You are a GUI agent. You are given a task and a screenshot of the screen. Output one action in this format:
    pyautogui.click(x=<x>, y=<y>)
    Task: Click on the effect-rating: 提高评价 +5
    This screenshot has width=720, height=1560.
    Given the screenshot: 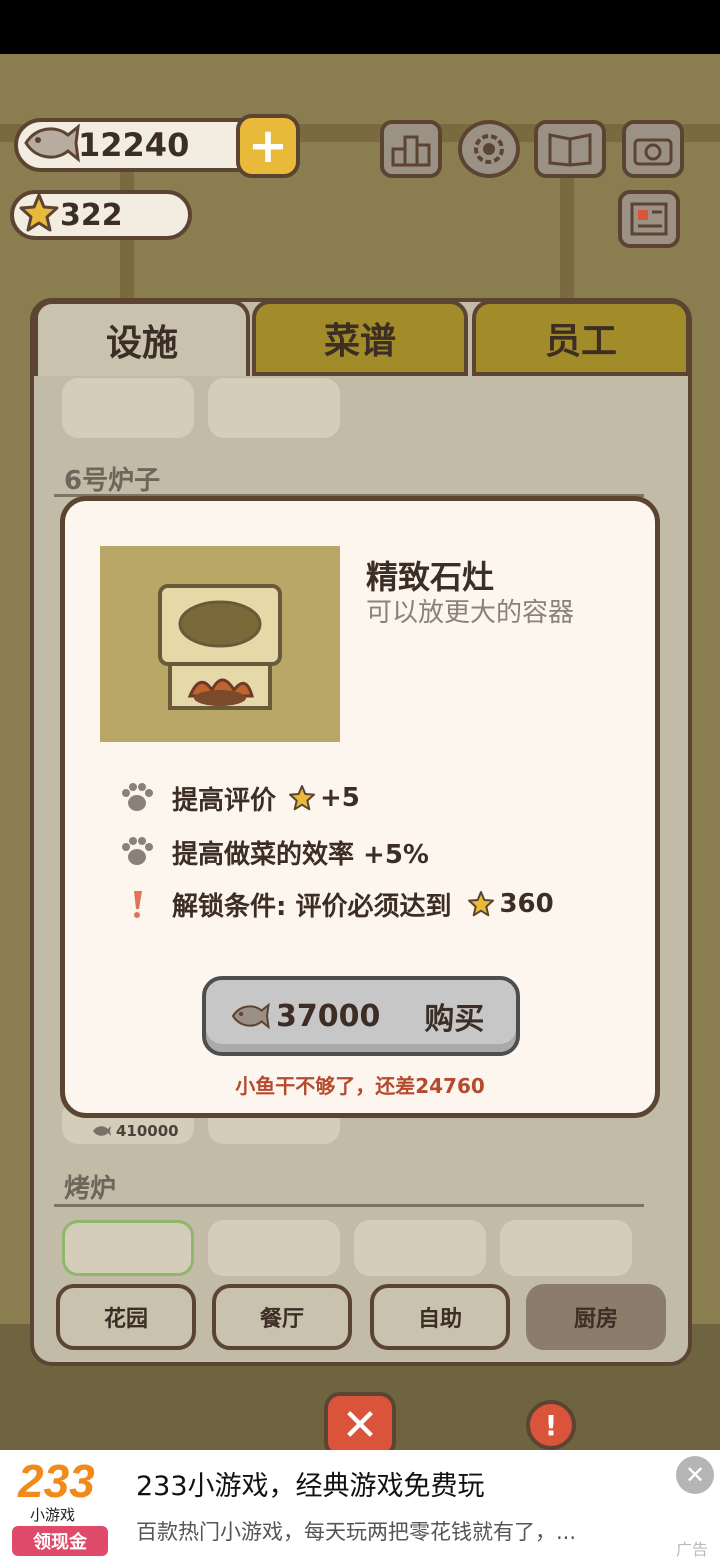 What is the action you would take?
    pyautogui.click(x=240, y=798)
    